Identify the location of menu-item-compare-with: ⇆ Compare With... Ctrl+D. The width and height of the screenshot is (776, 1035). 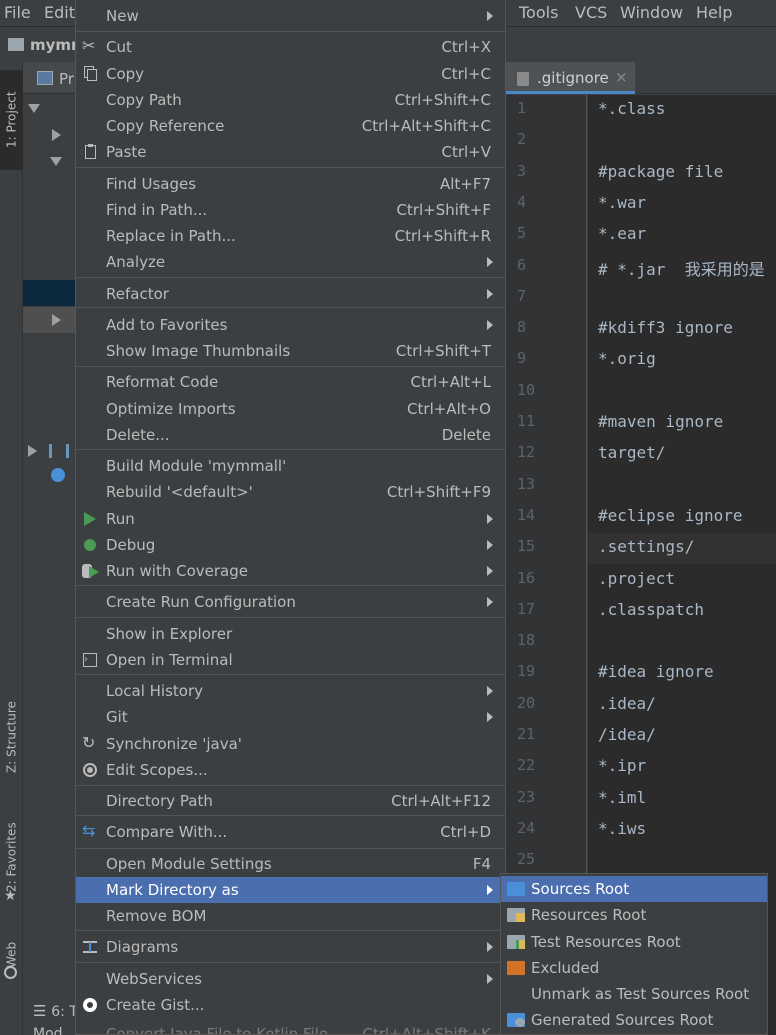
(290, 832).